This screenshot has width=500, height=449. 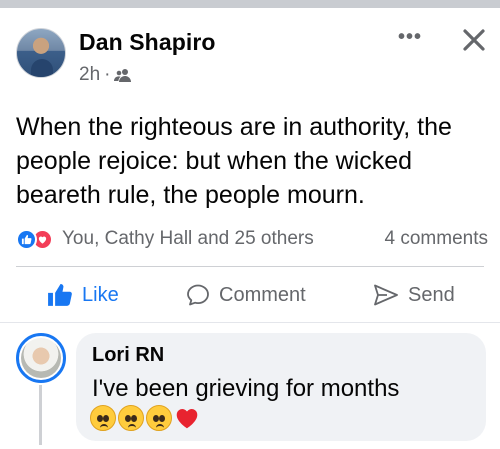 What do you see at coordinates (89, 75) in the screenshot?
I see `post-time: 2h` at bounding box center [89, 75].